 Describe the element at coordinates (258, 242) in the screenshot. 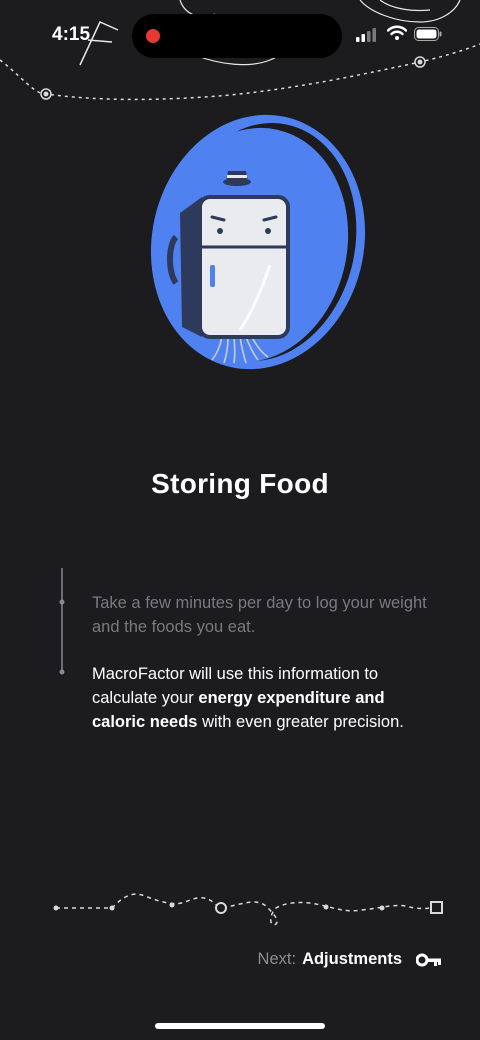

I see `fridge-character-illustration` at that location.